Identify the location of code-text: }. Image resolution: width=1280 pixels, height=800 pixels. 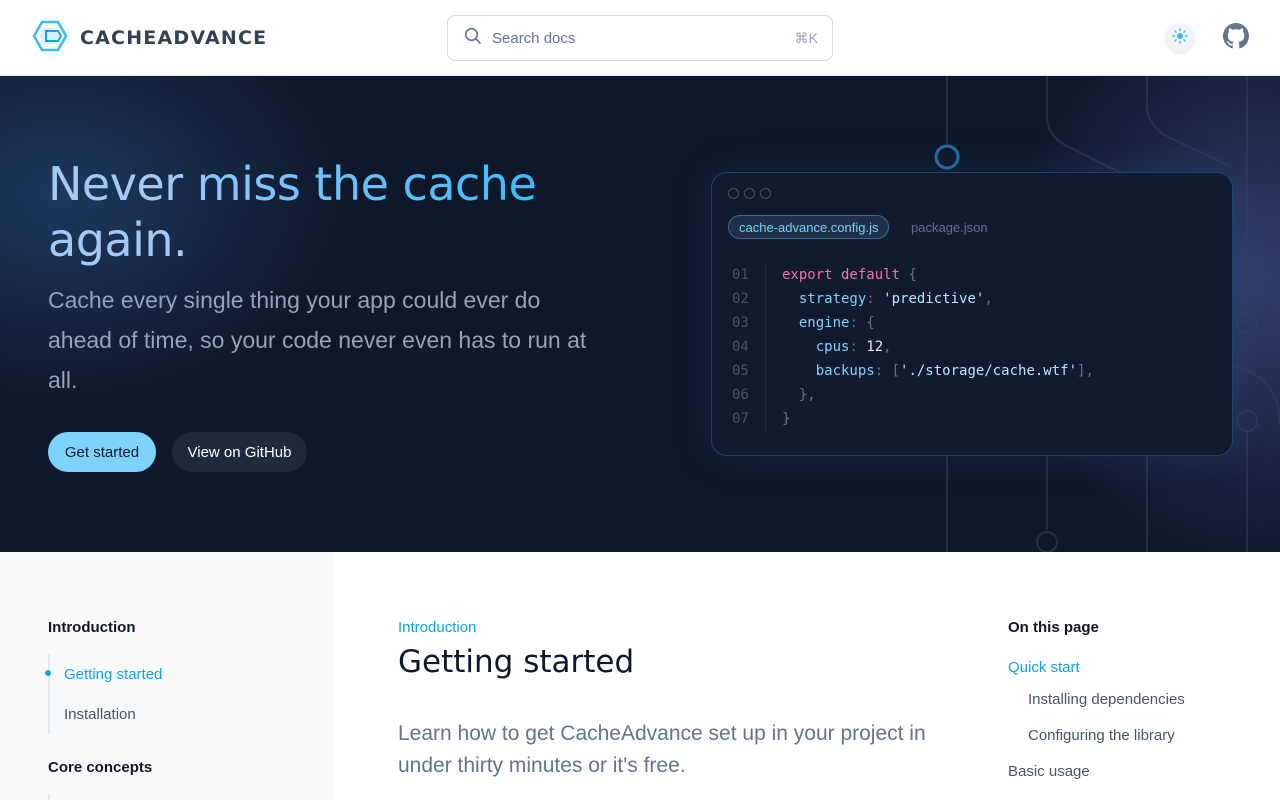
(778, 419).